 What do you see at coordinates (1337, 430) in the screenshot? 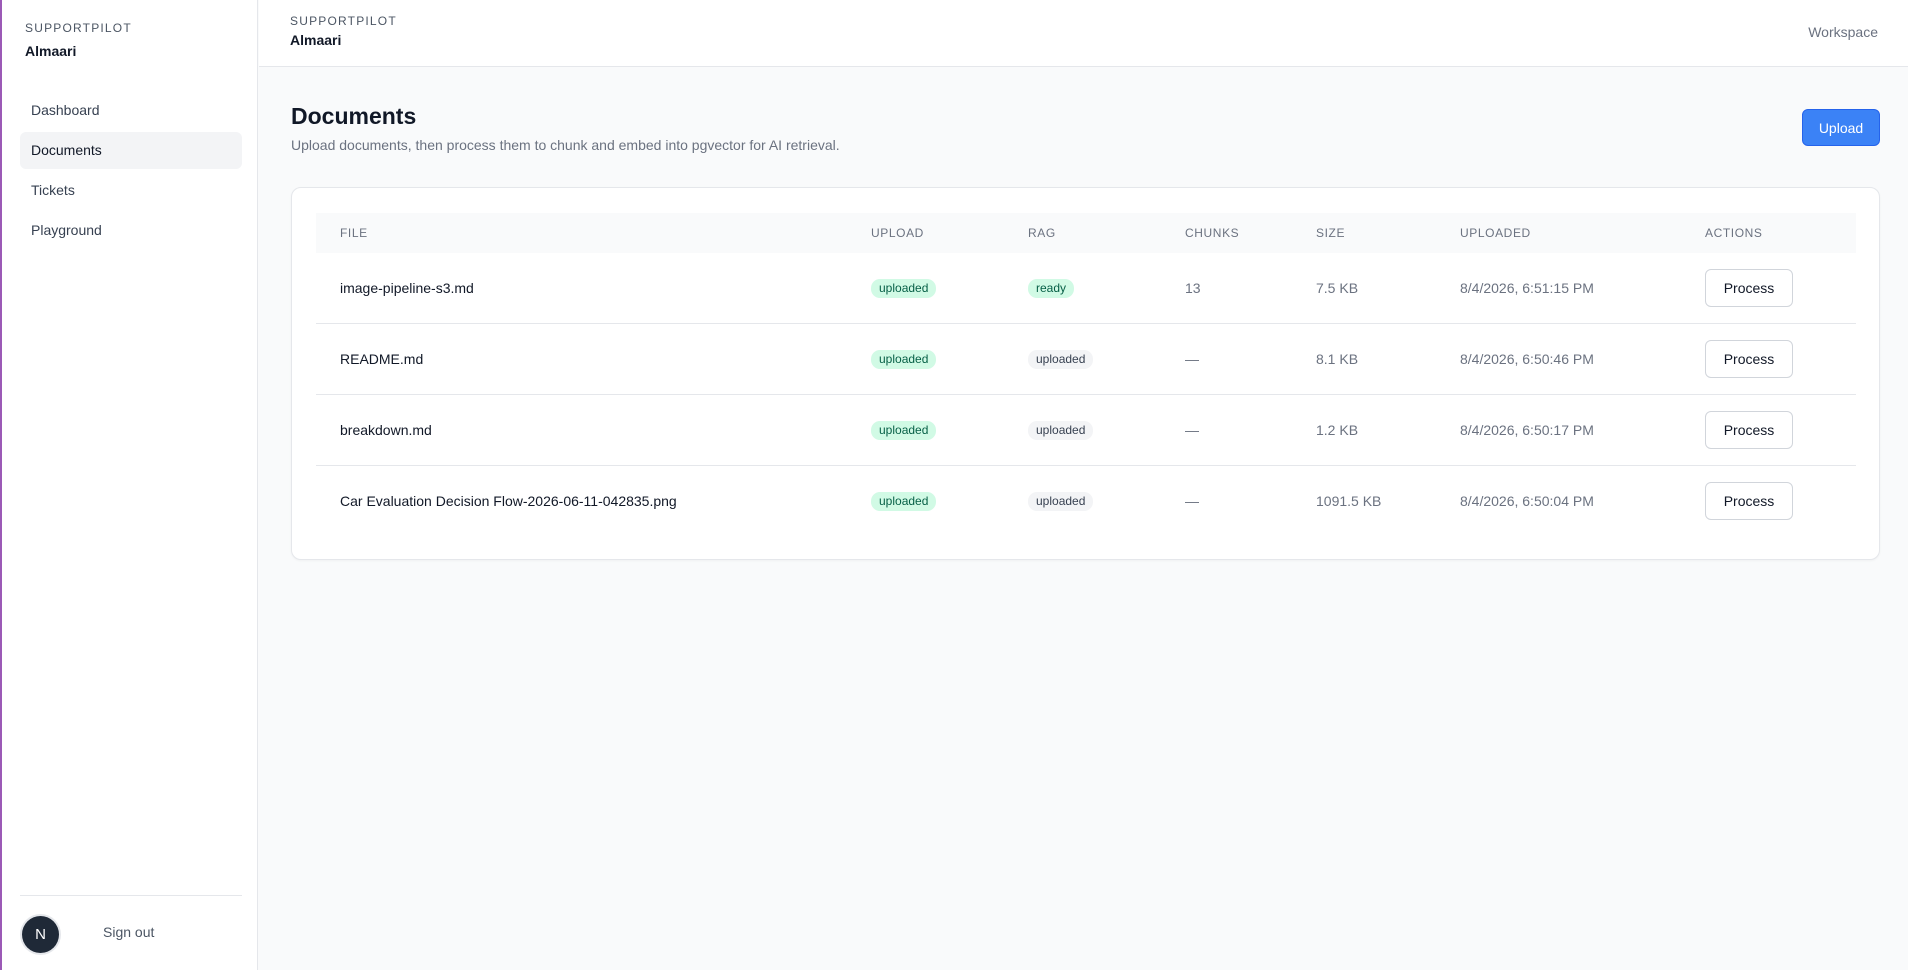
I see `file-size: 1.2 KB` at bounding box center [1337, 430].